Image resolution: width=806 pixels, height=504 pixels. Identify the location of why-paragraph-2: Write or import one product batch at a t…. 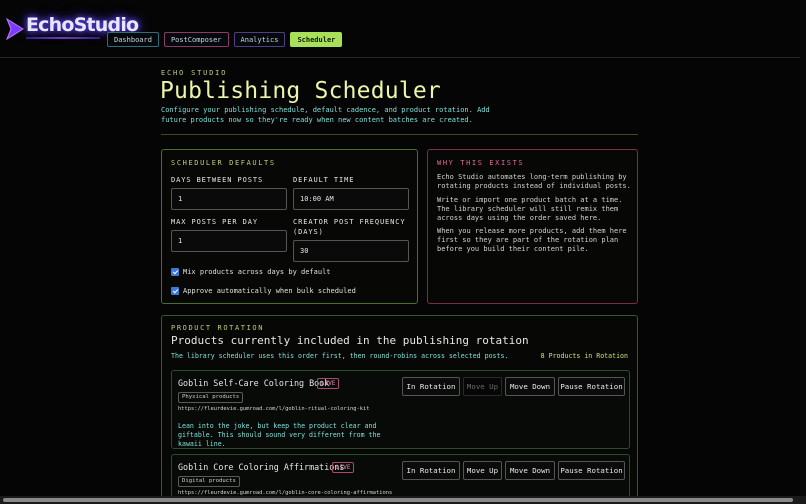
(530, 209).